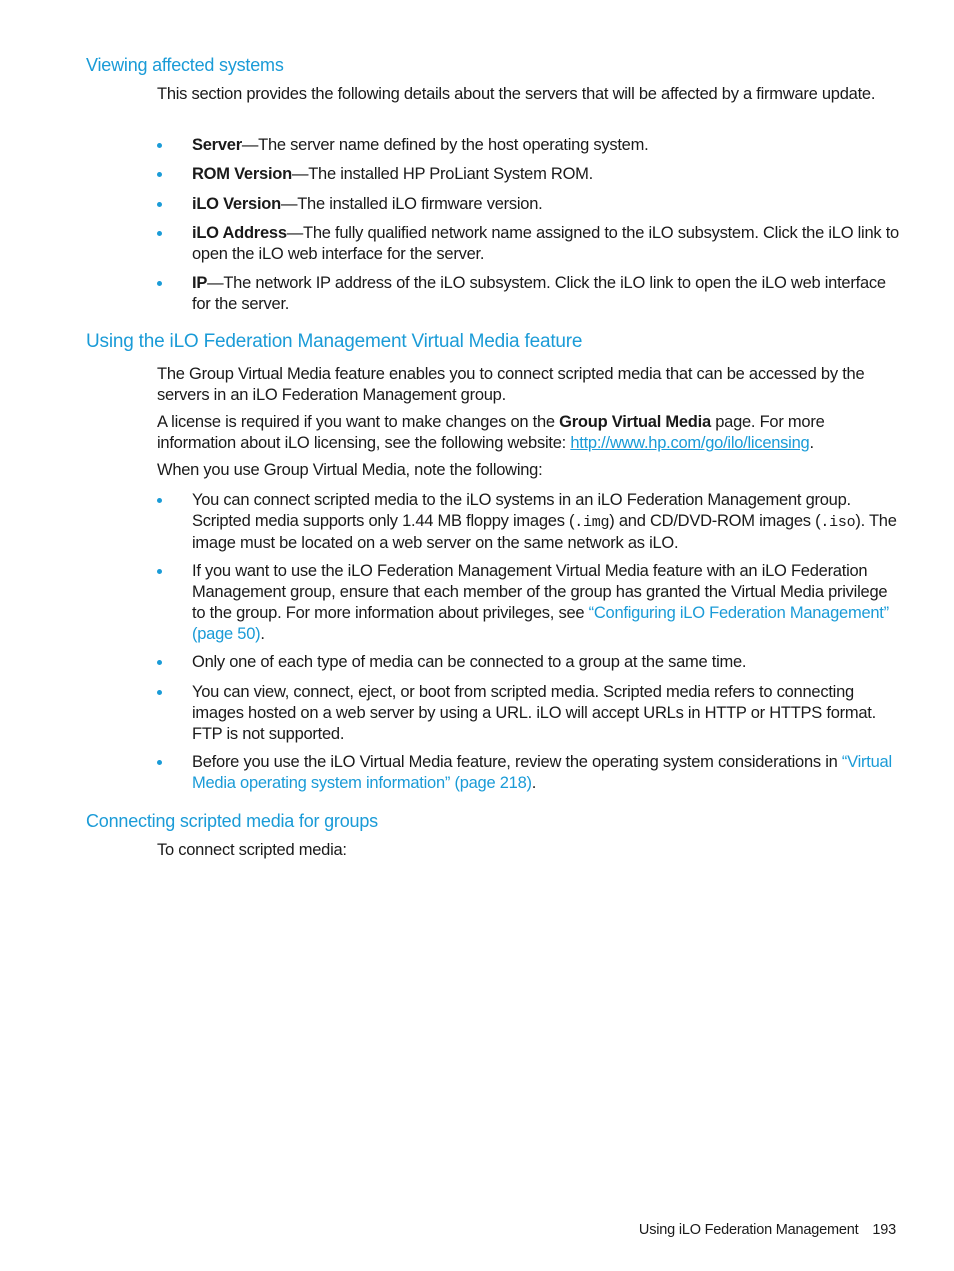 The width and height of the screenshot is (954, 1271). I want to click on definition: —The installed HP ProLiant System ROM., so click(442, 174).